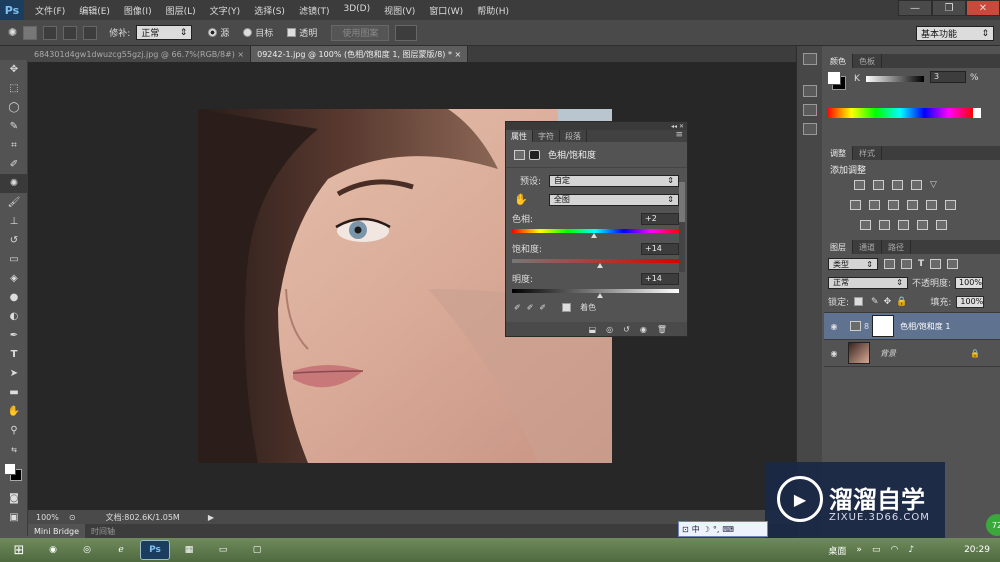 This screenshot has height=562, width=1000. What do you see at coordinates (865, 225) in the screenshot?
I see `invert-icon` at bounding box center [865, 225].